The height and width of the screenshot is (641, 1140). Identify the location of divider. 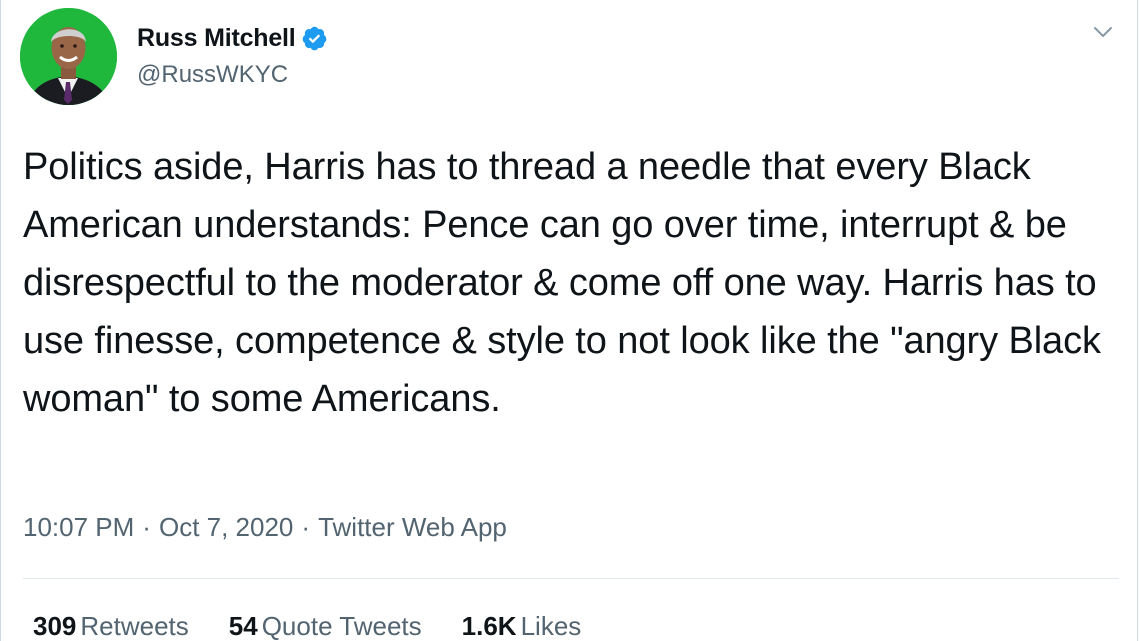
(571, 578).